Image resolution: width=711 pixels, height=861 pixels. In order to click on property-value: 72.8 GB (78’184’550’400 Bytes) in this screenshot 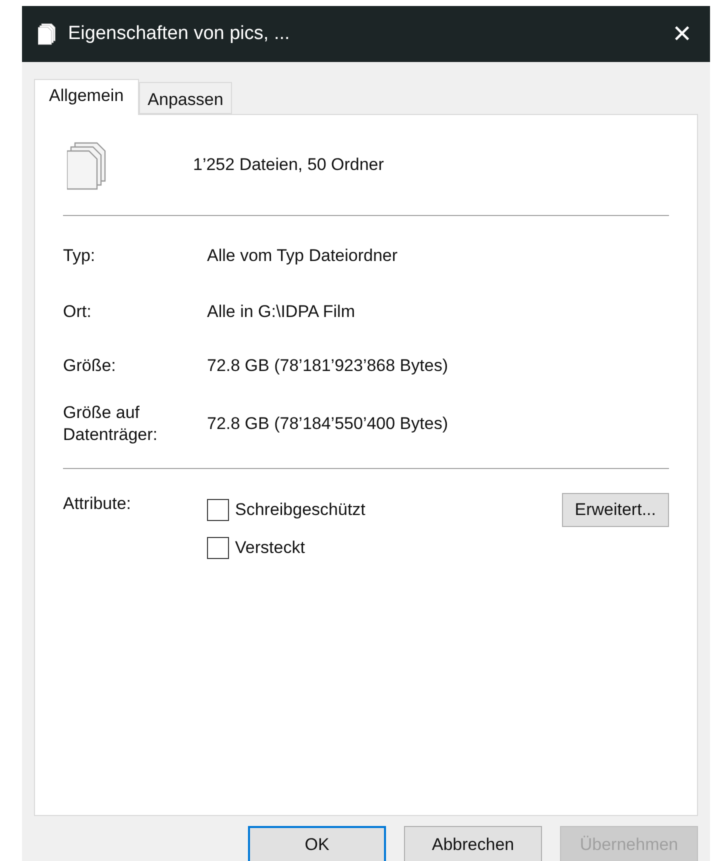, I will do `click(328, 424)`.